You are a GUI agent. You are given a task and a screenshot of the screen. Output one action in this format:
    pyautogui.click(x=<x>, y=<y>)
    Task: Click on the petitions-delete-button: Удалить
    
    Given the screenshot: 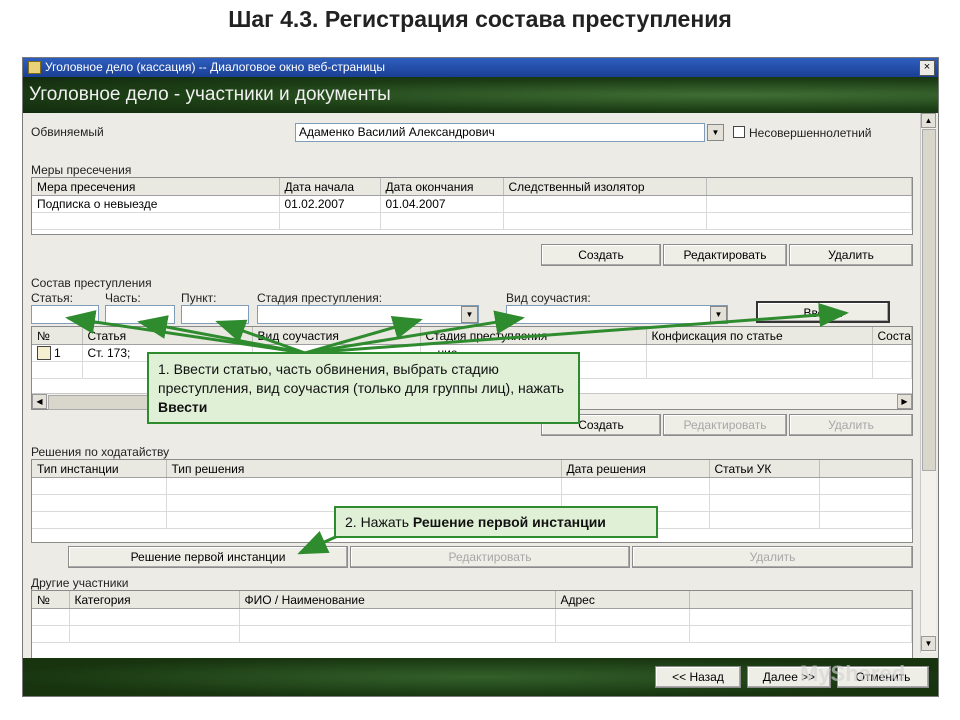 What is the action you would take?
    pyautogui.click(x=772, y=557)
    